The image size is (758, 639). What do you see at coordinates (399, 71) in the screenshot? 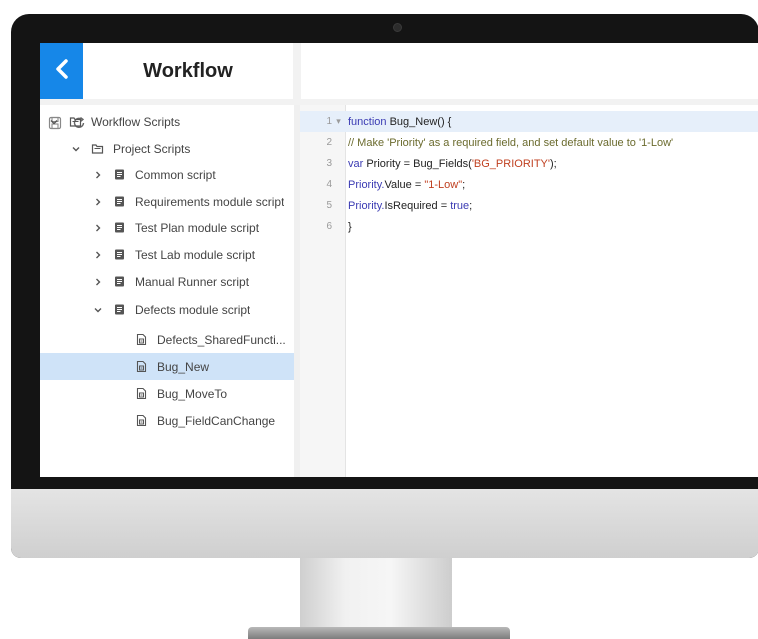
I see `app-header: Workflow` at bounding box center [399, 71].